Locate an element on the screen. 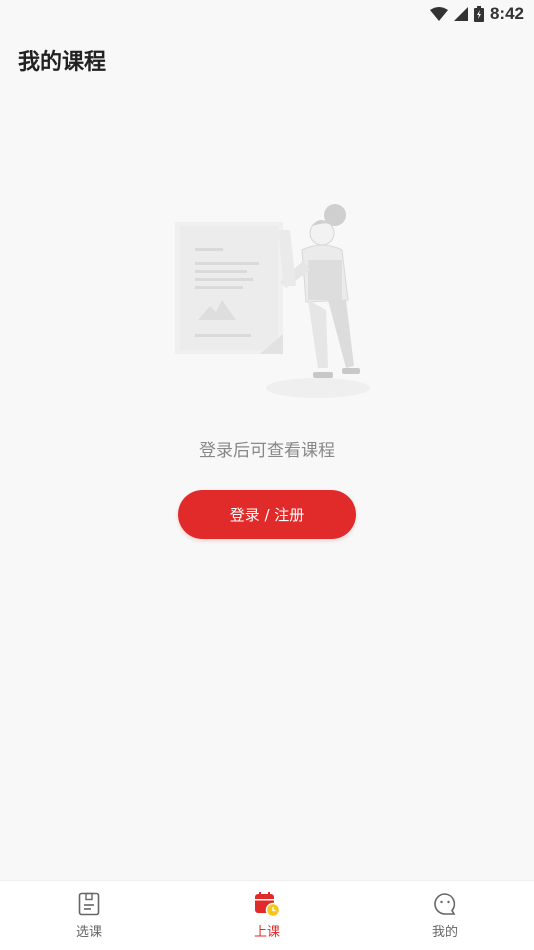  nav-label: 选课 is located at coordinates (88, 932).